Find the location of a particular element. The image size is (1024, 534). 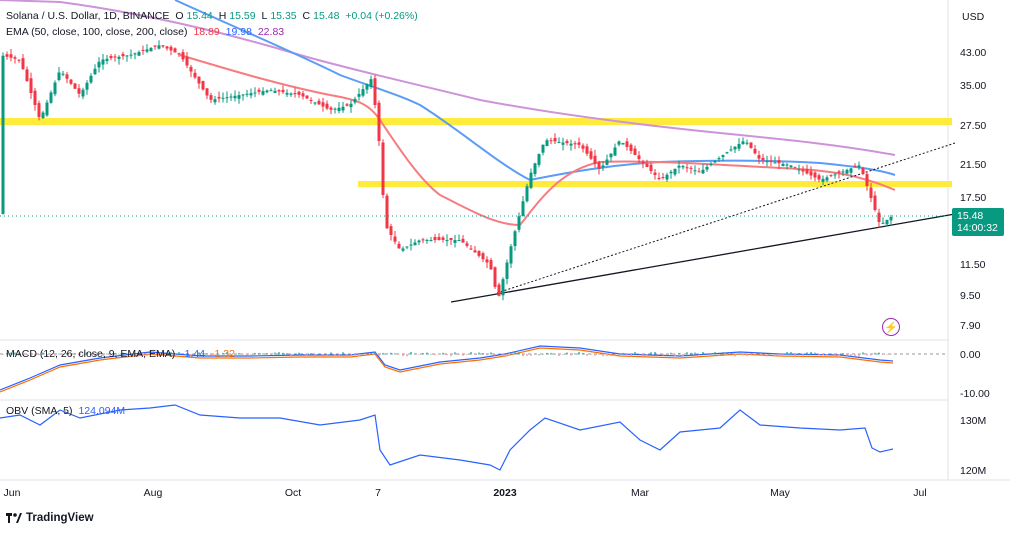

lightning-icon: ⚡ is located at coordinates (891, 327).